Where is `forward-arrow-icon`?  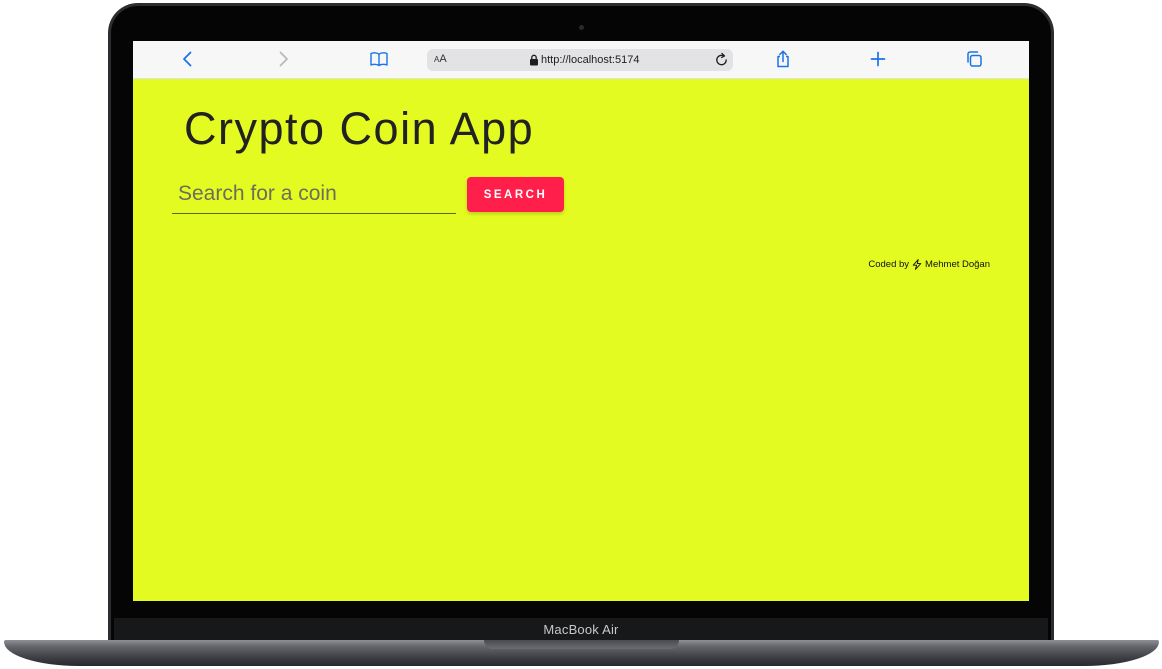
forward-arrow-icon is located at coordinates (283, 59).